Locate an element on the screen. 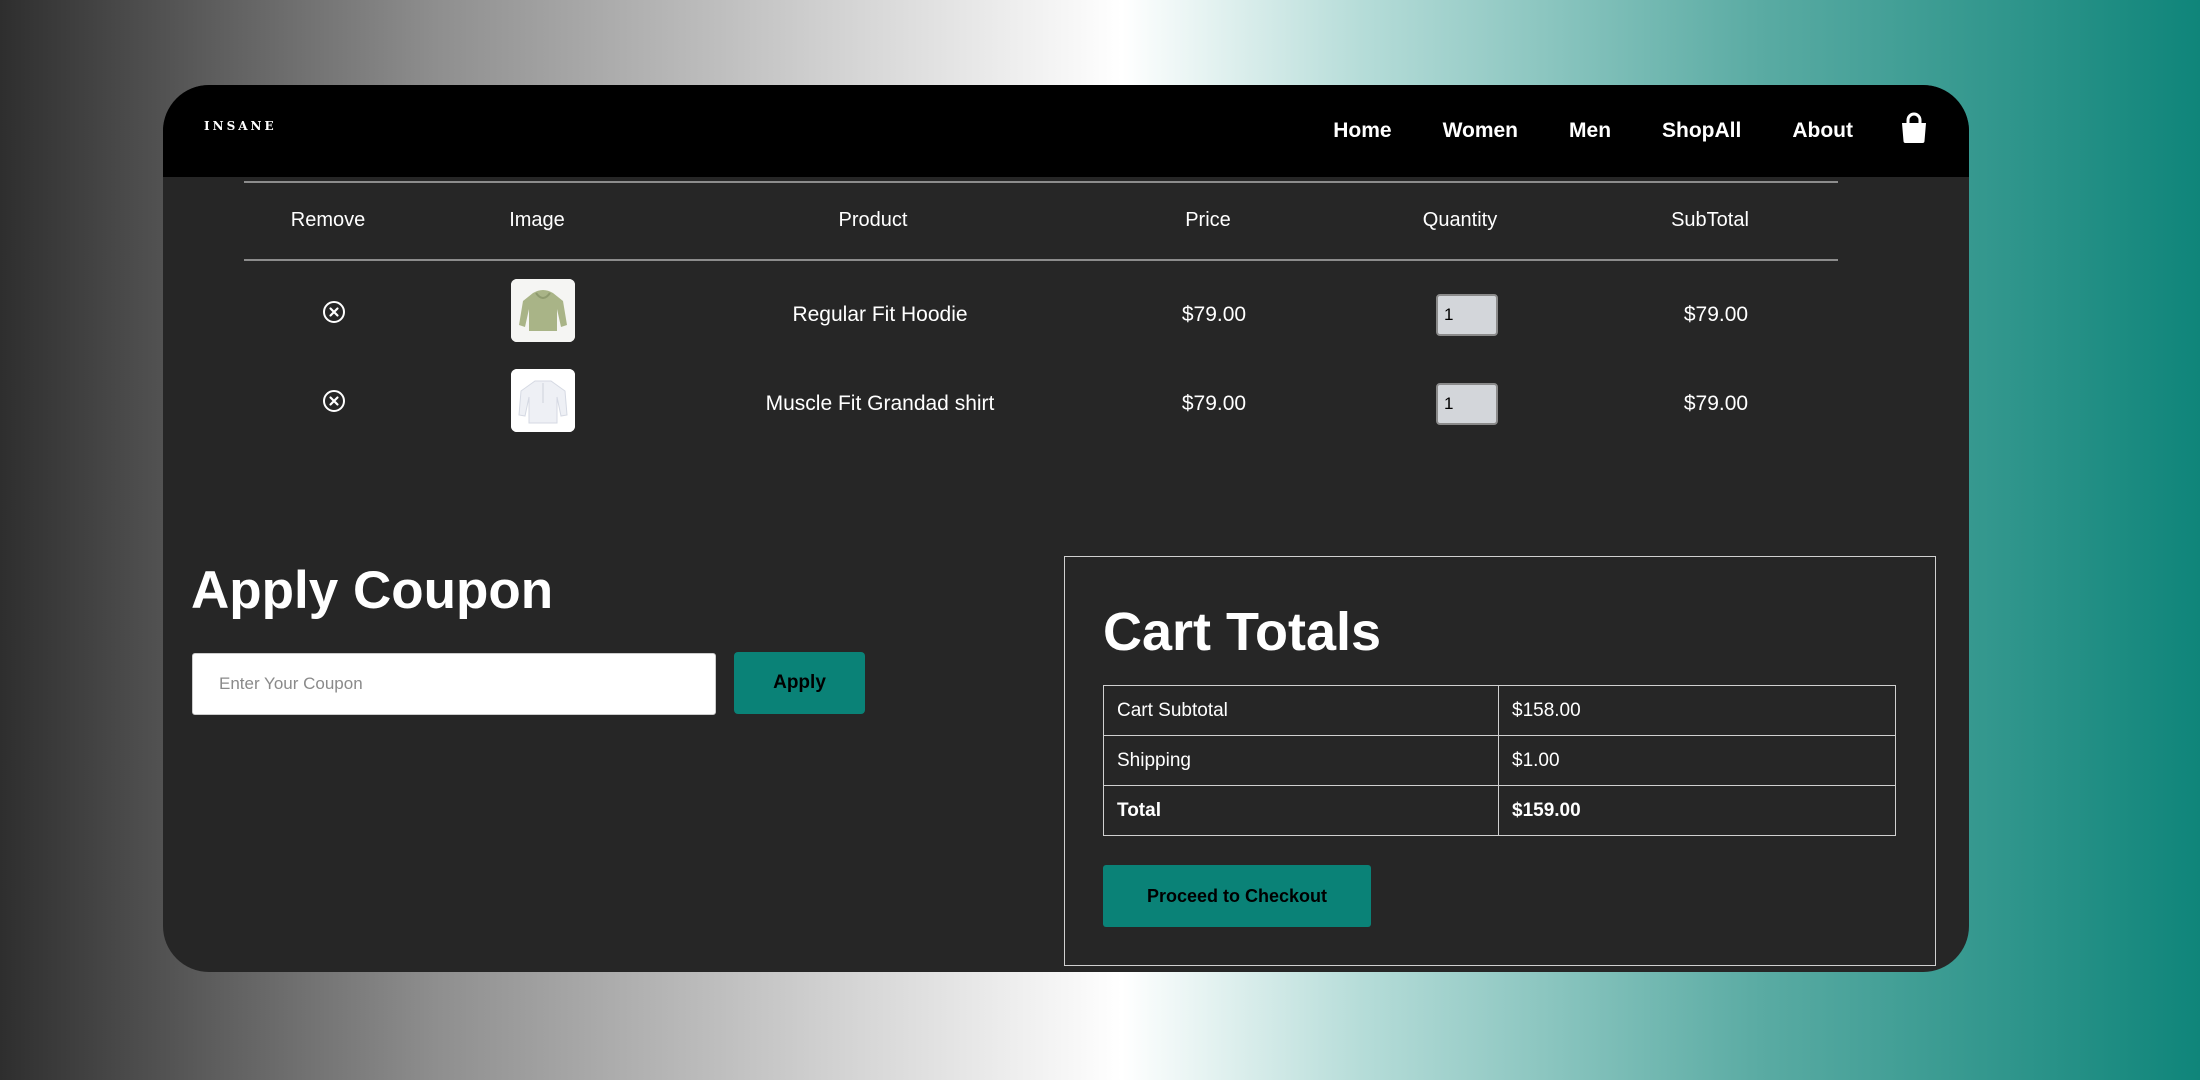  coupon-title: Apply Coupon is located at coordinates (372, 590).